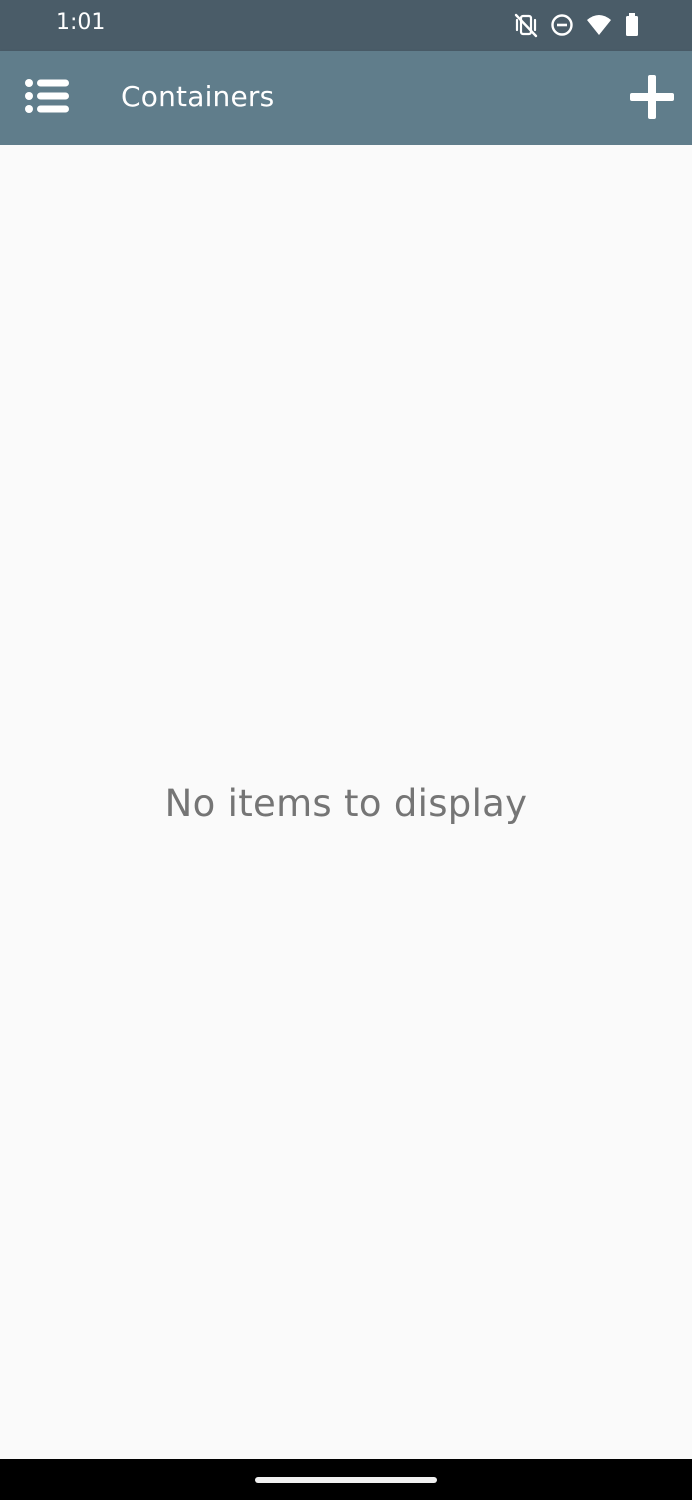  I want to click on menu-button, so click(47, 98).